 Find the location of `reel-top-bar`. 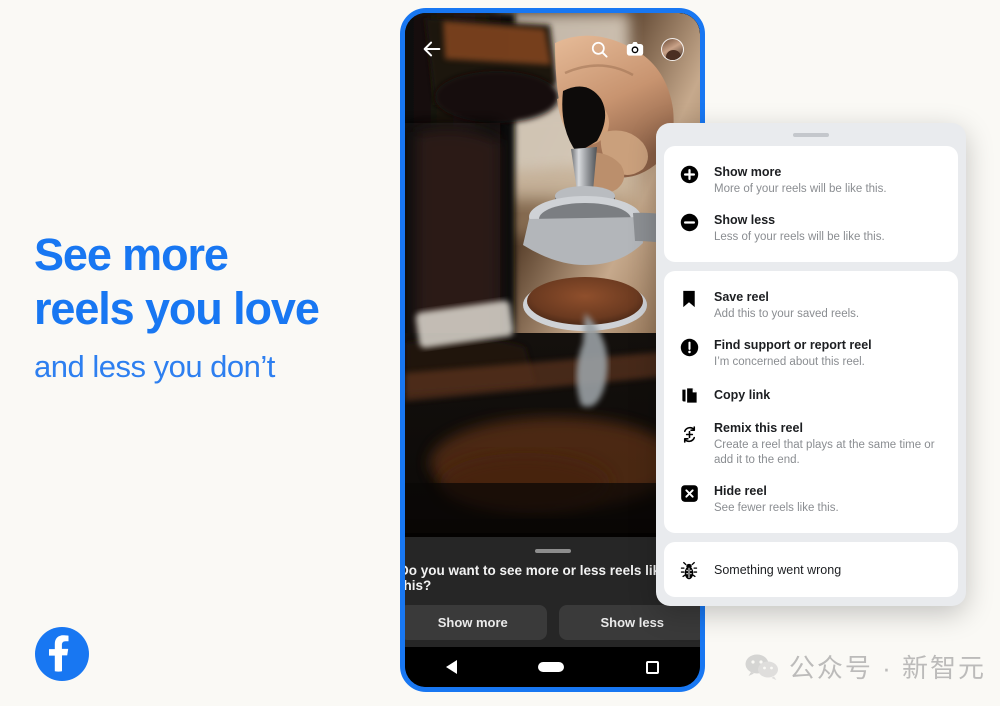

reel-top-bar is located at coordinates (552, 49).